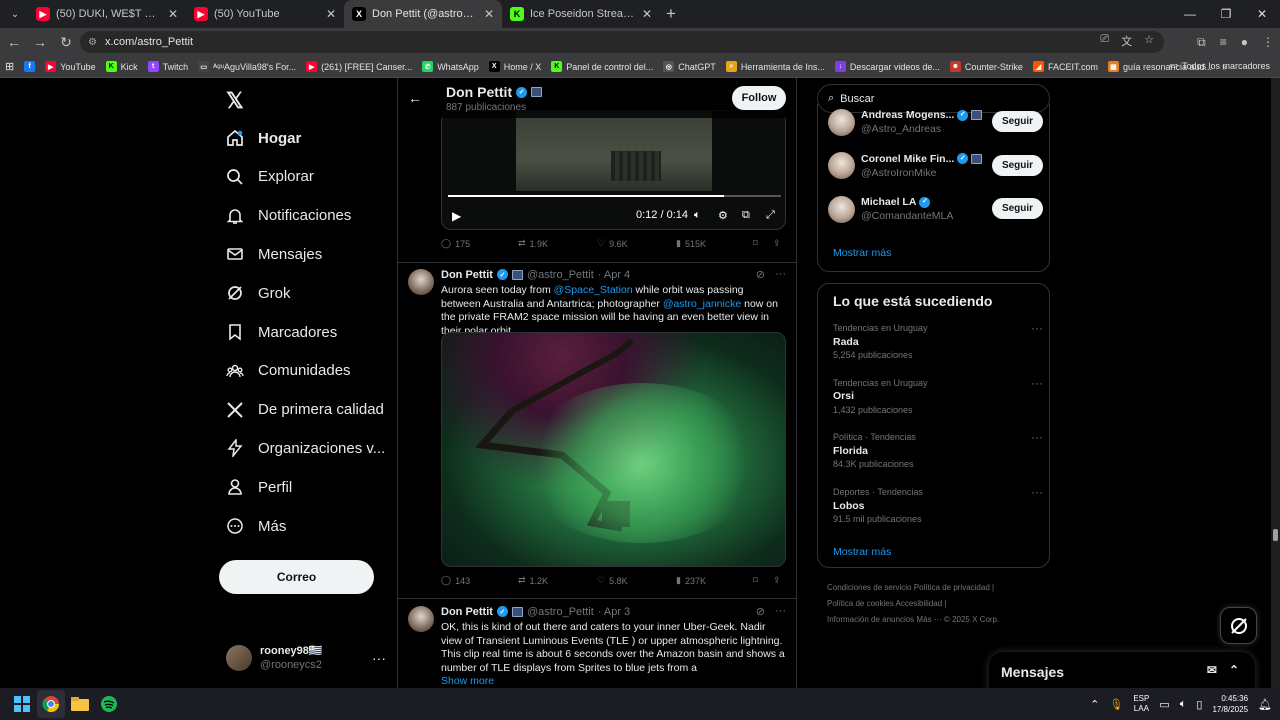 The image size is (1280, 720). I want to click on footer-link: Condiciones de servicio, so click(869, 587).